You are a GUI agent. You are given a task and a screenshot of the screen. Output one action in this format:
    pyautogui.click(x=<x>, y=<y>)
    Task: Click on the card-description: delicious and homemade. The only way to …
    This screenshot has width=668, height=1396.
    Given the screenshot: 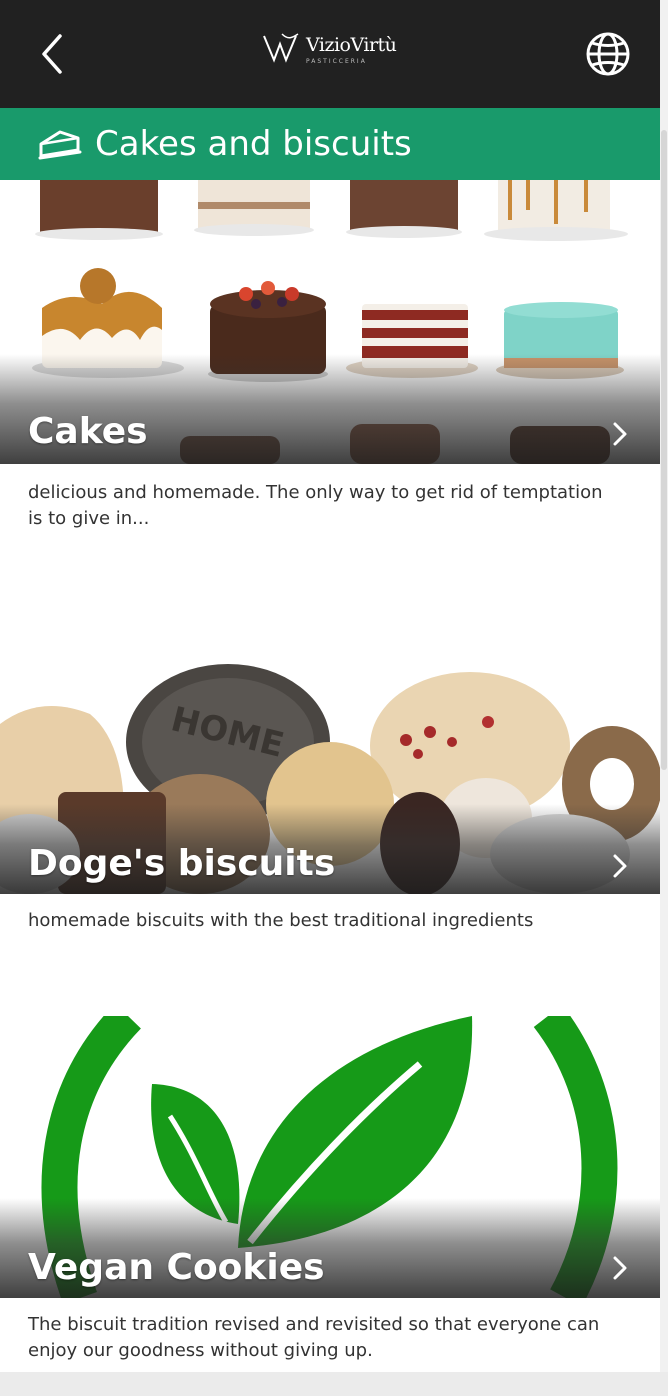 What is the action you would take?
    pyautogui.click(x=315, y=505)
    